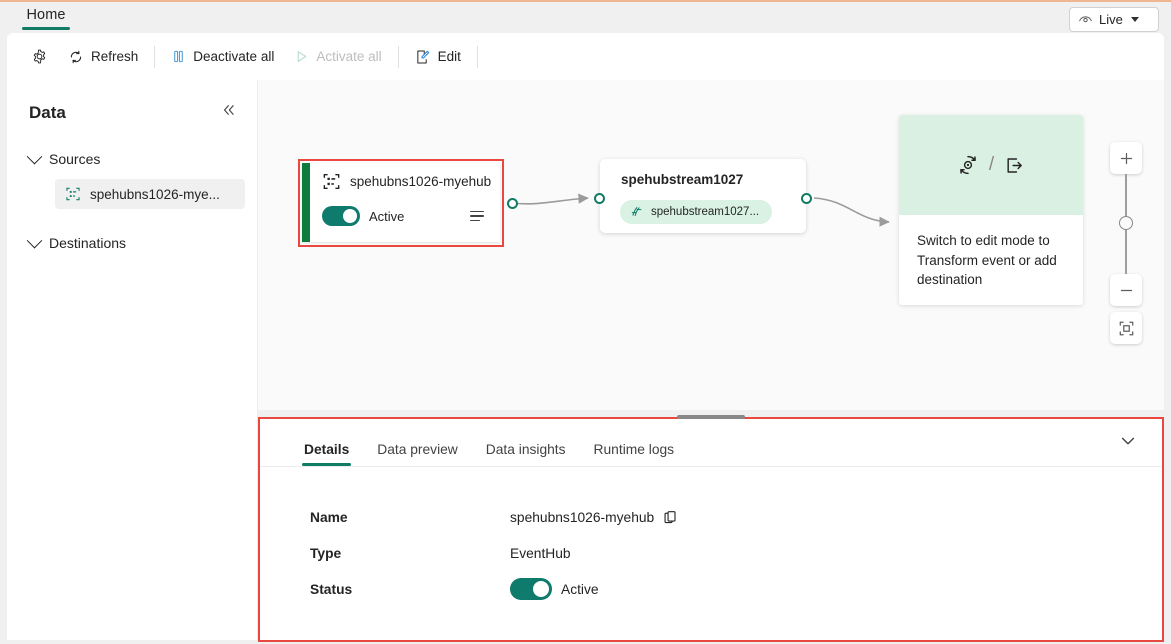 The image size is (1171, 644). What do you see at coordinates (711, 517) in the screenshot?
I see `detail-row-name: Name spehubns1026-myehub` at bounding box center [711, 517].